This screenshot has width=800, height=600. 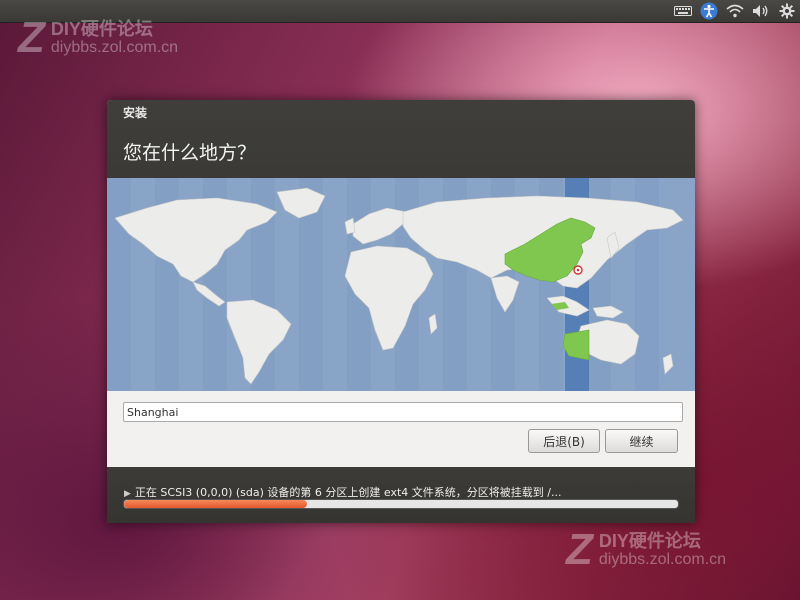 What do you see at coordinates (401, 504) in the screenshot?
I see `progress-bar` at bounding box center [401, 504].